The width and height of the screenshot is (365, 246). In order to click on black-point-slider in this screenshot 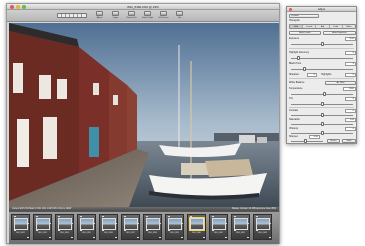, I will do `click(322, 69)`.